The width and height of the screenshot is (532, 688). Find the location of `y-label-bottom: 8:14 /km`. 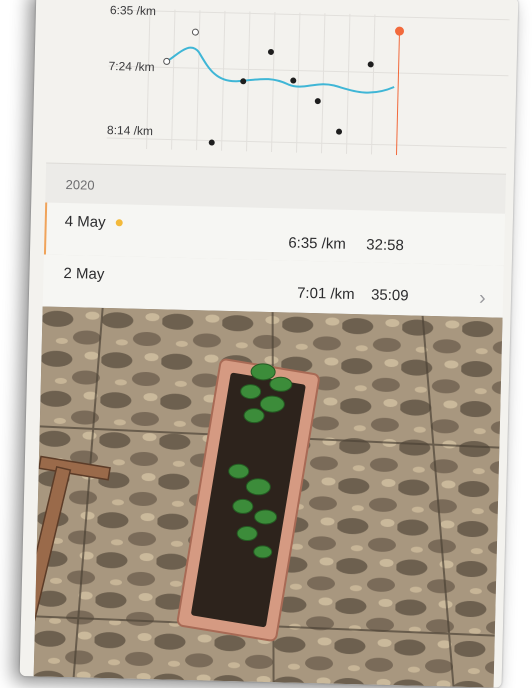

y-label-bottom: 8:14 /km is located at coordinates (130, 130).